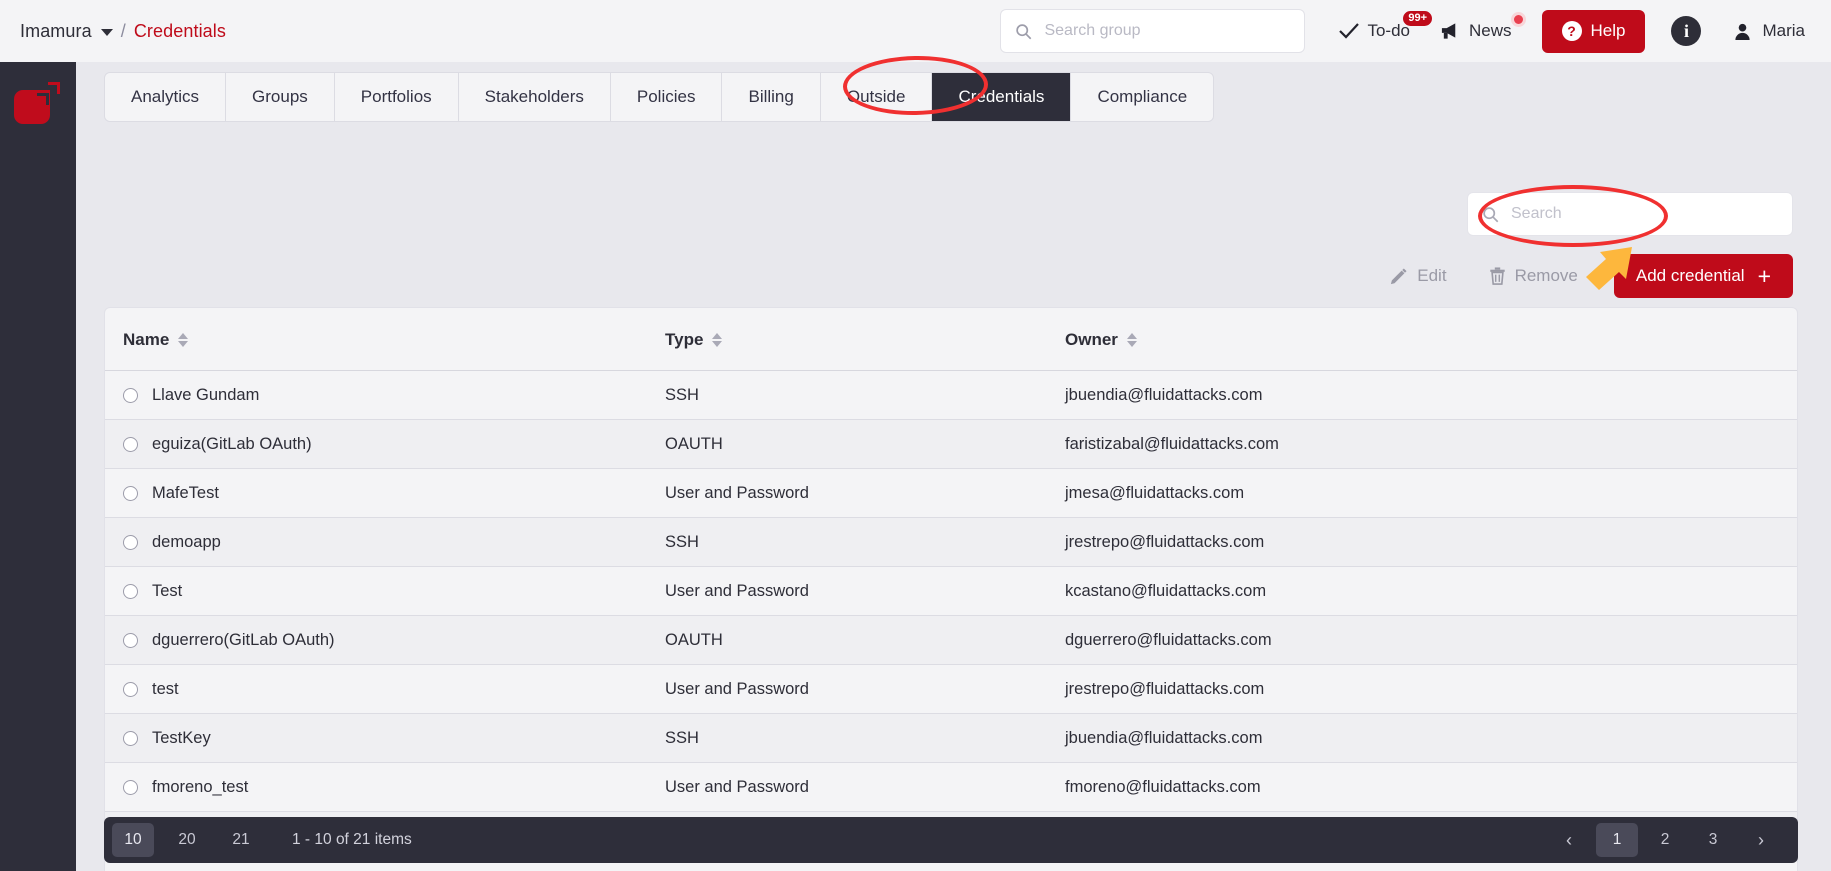 The height and width of the screenshot is (871, 1831). Describe the element at coordinates (684, 339) in the screenshot. I see `column-header-label: Type` at that location.